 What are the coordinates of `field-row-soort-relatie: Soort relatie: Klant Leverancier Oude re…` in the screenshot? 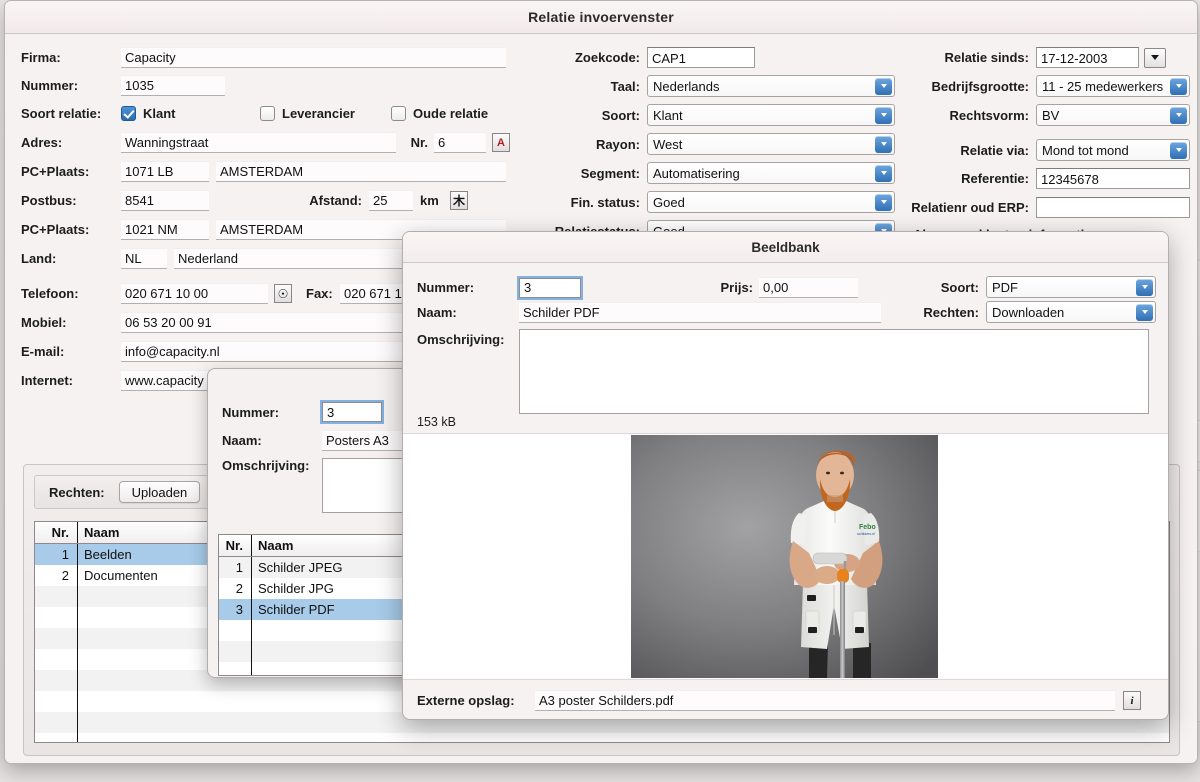 It's located at (268, 113).